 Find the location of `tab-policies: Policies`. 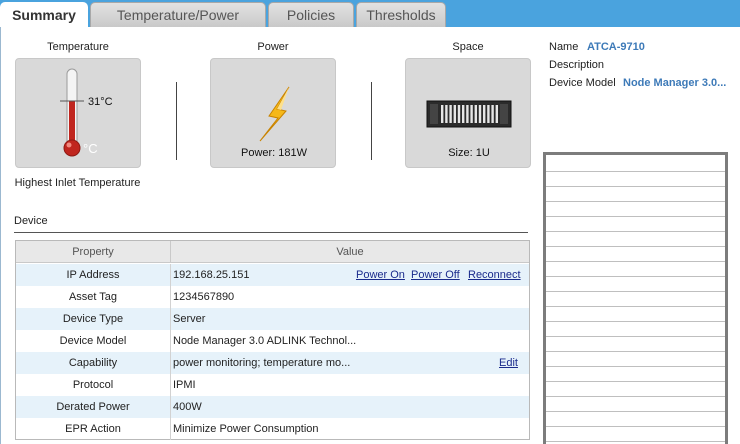

tab-policies: Policies is located at coordinates (311, 14).